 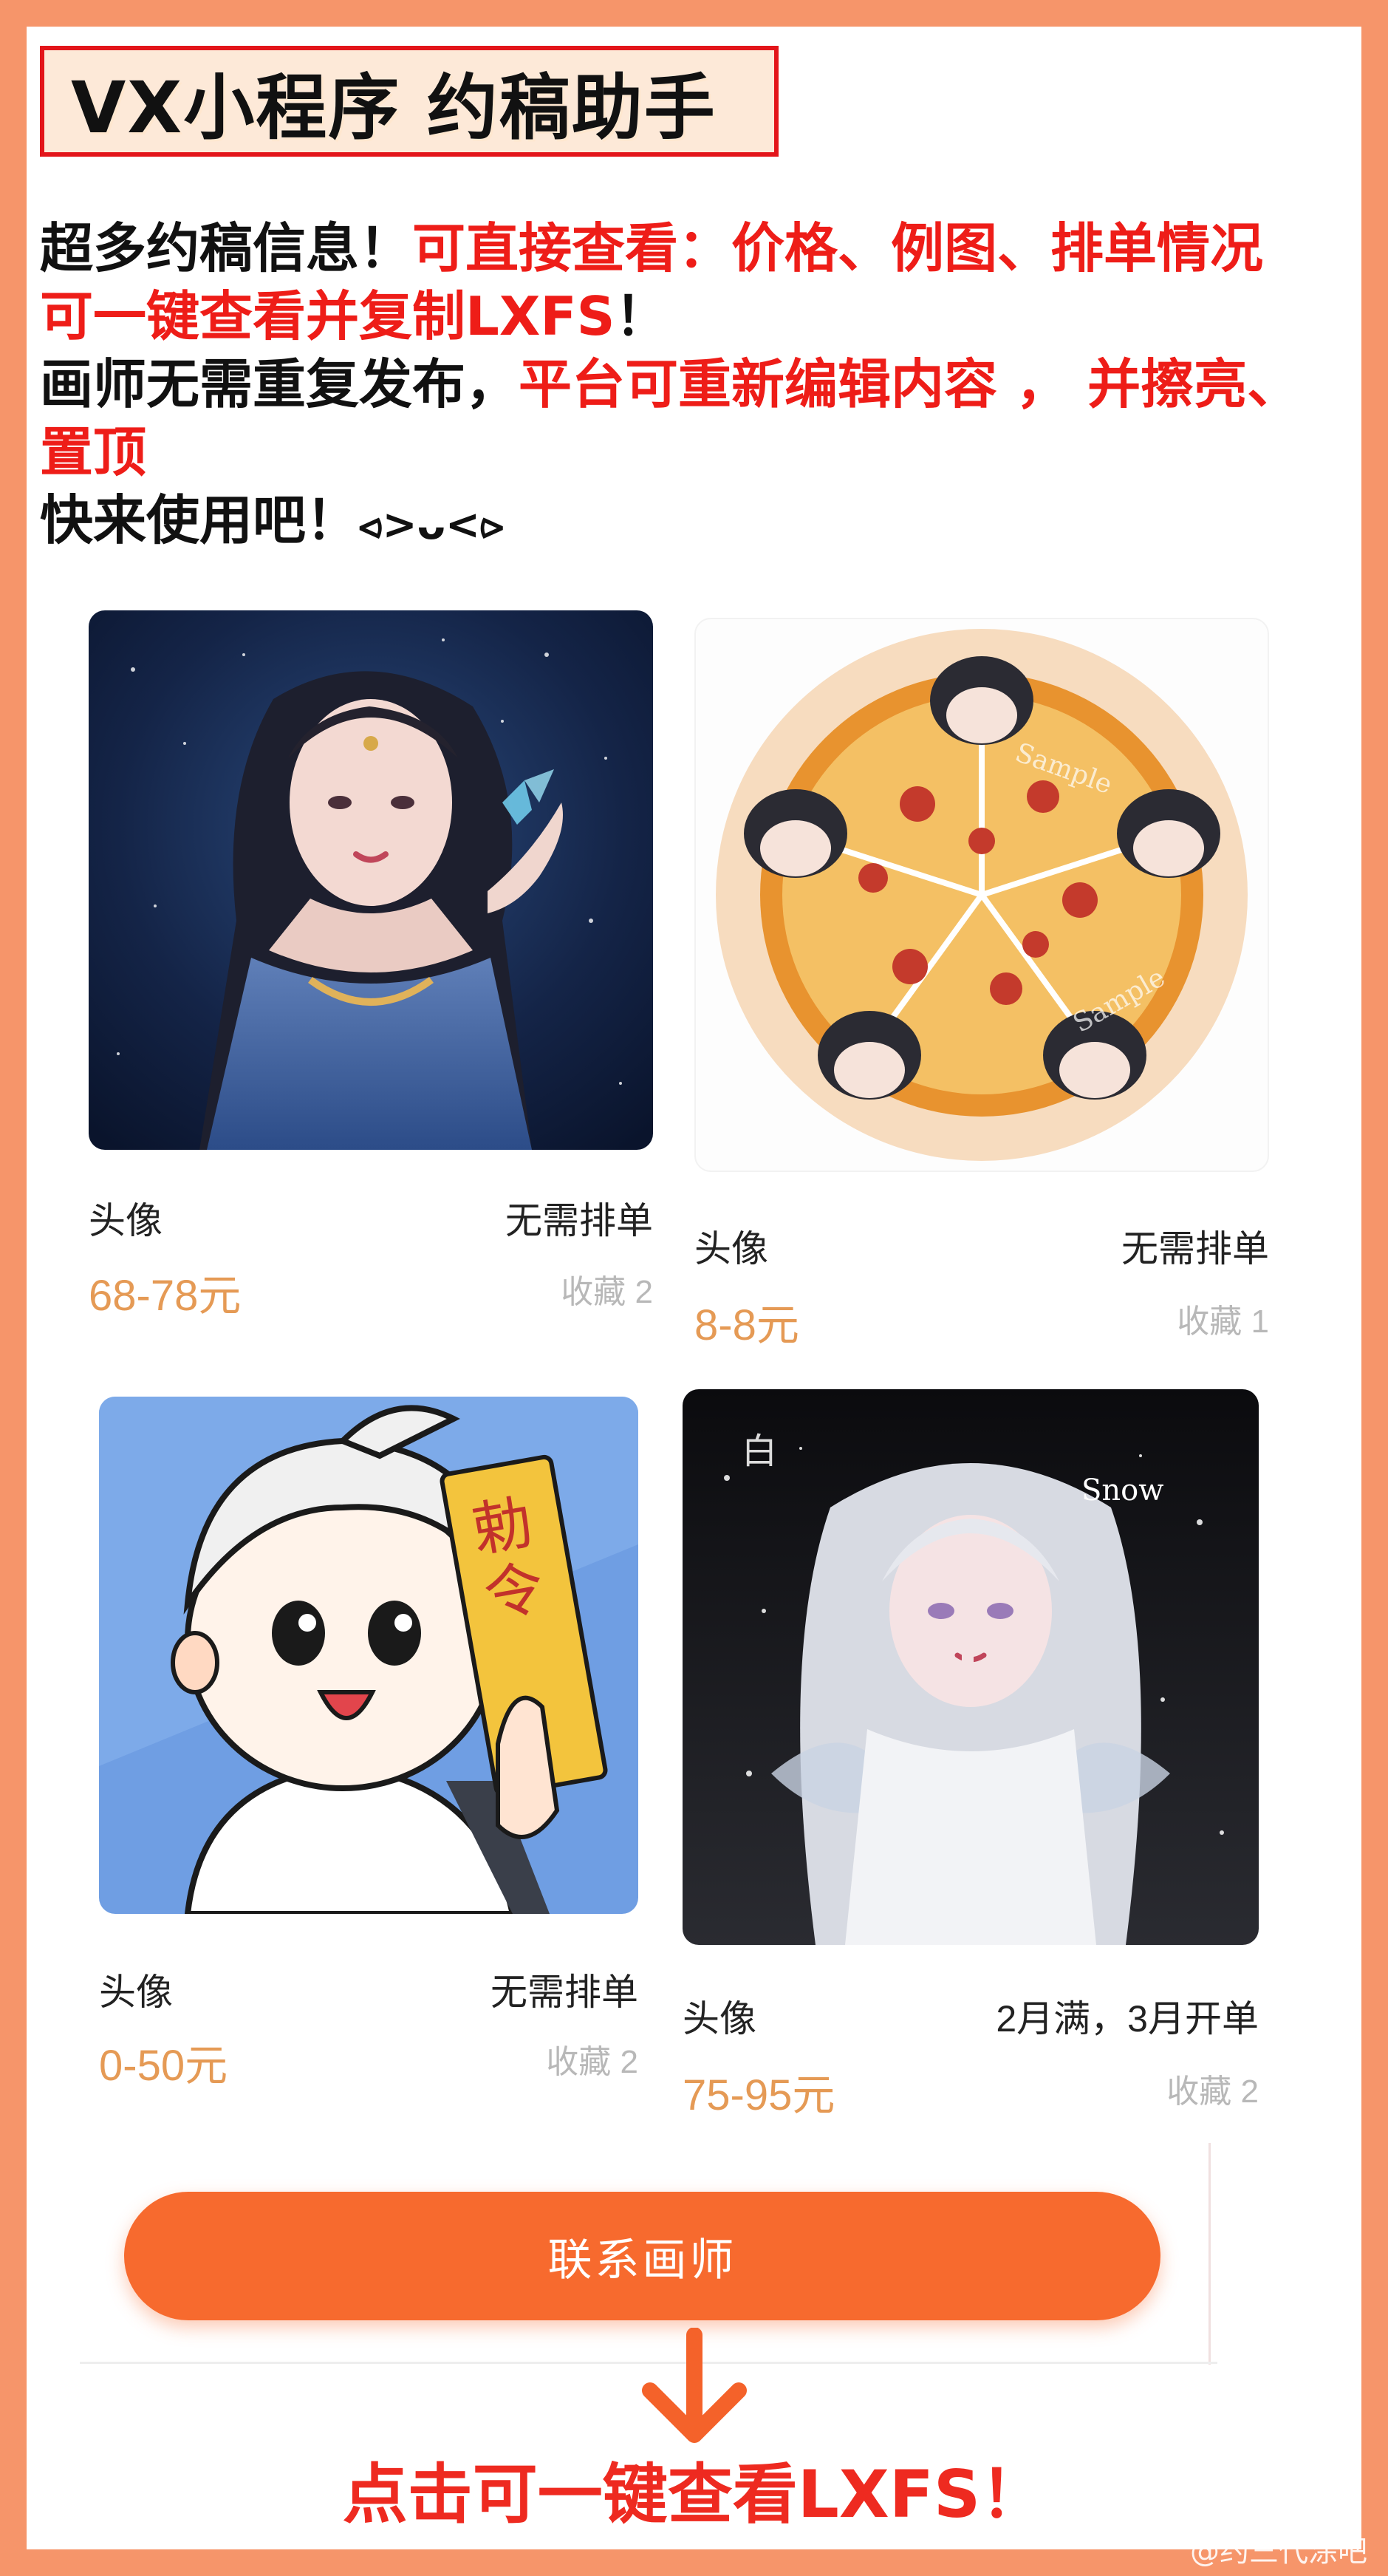 I want to click on svg-text: 白, so click(x=760, y=1451).